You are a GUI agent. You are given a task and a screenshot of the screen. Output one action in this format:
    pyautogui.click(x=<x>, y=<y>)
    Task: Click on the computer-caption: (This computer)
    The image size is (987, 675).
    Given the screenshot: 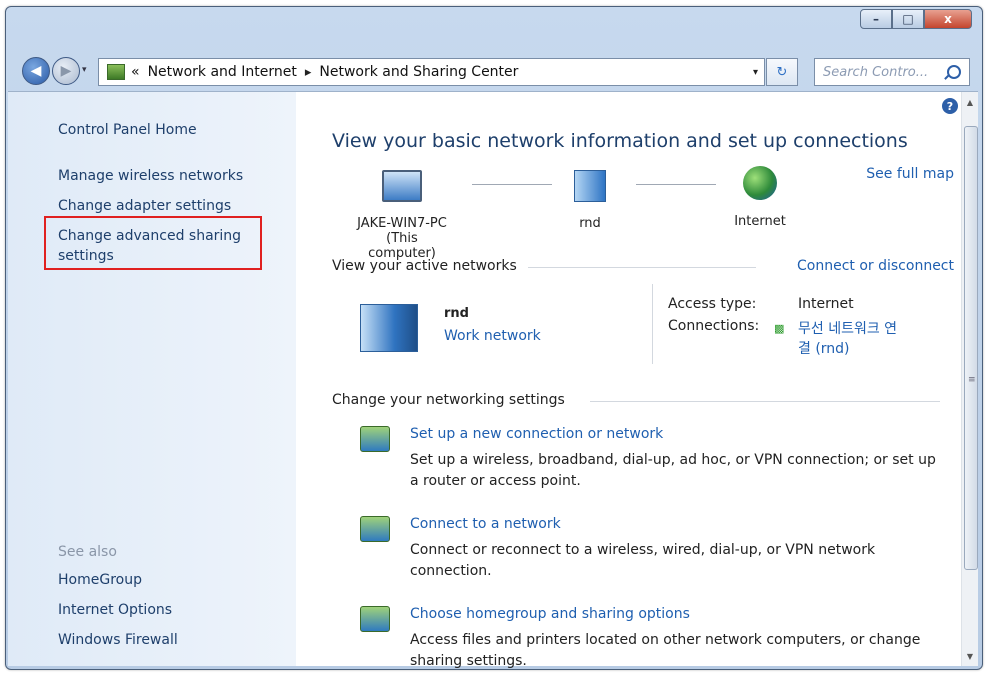 What is the action you would take?
    pyautogui.click(x=402, y=246)
    